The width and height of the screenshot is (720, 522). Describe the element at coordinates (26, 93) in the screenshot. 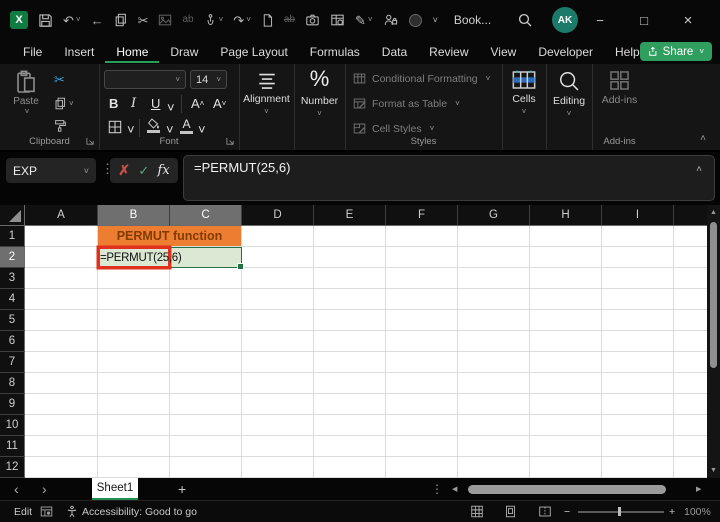

I see `paste-button: Paste ˅` at that location.